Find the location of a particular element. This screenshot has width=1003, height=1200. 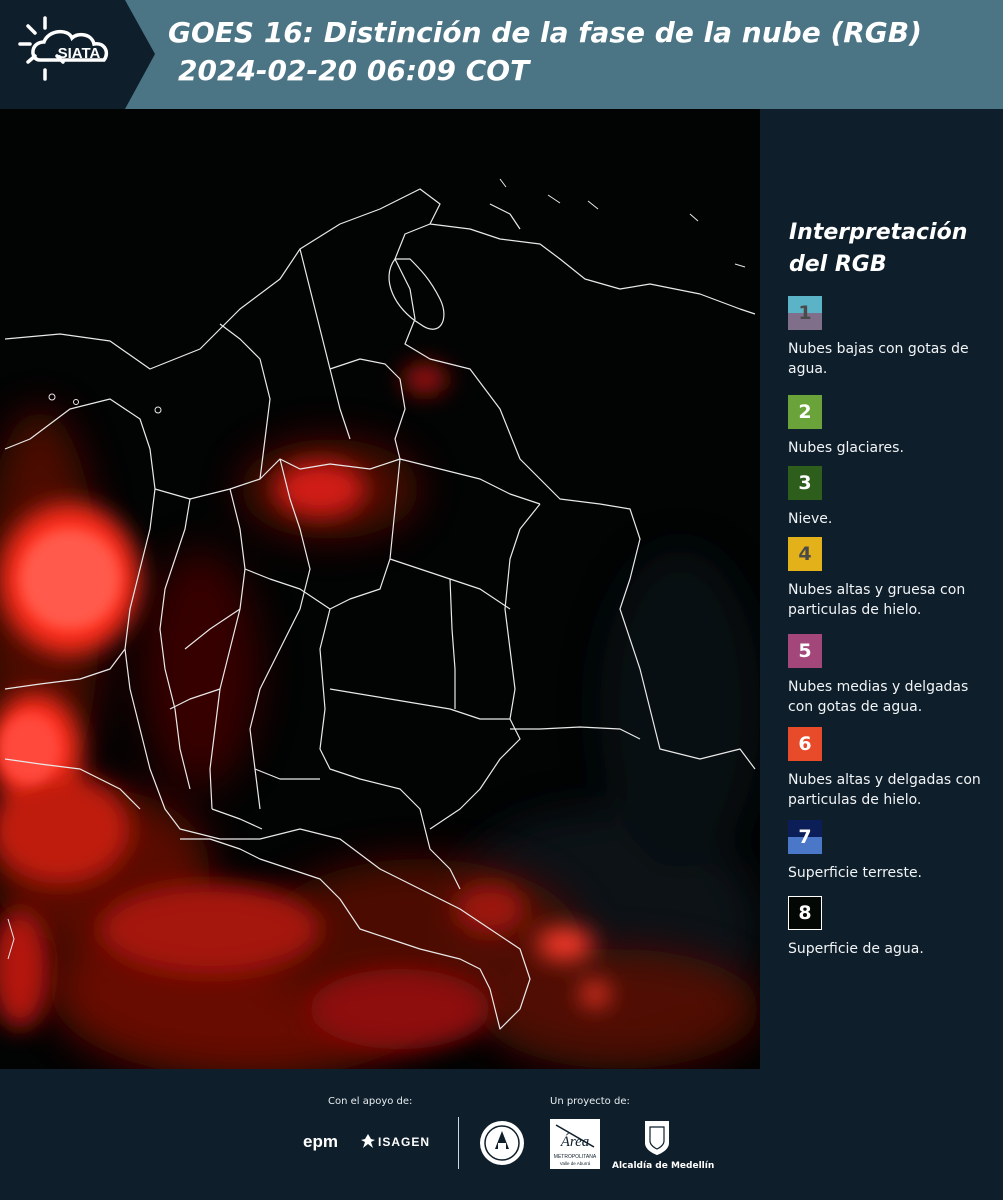

logo-block: SIATA is located at coordinates (77, 54).